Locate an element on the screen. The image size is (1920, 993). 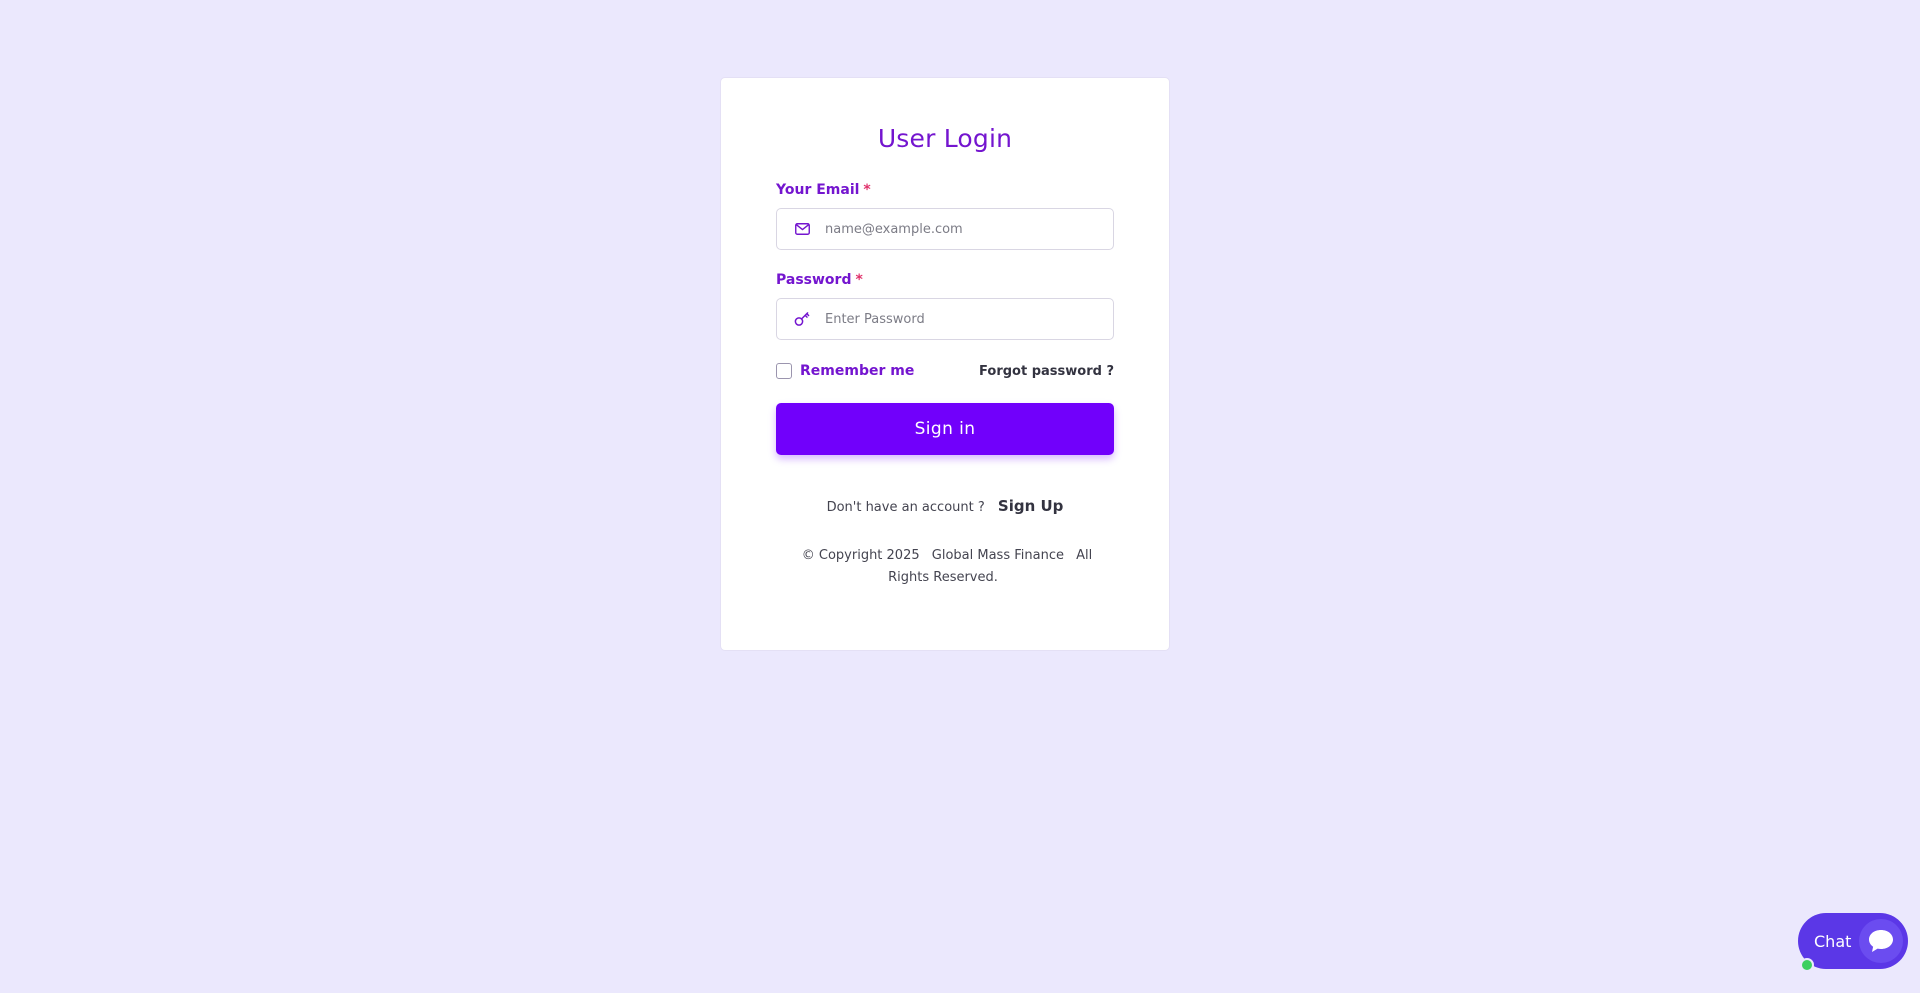
signup-prompt: Don't have an account ? is located at coordinates (905, 507).